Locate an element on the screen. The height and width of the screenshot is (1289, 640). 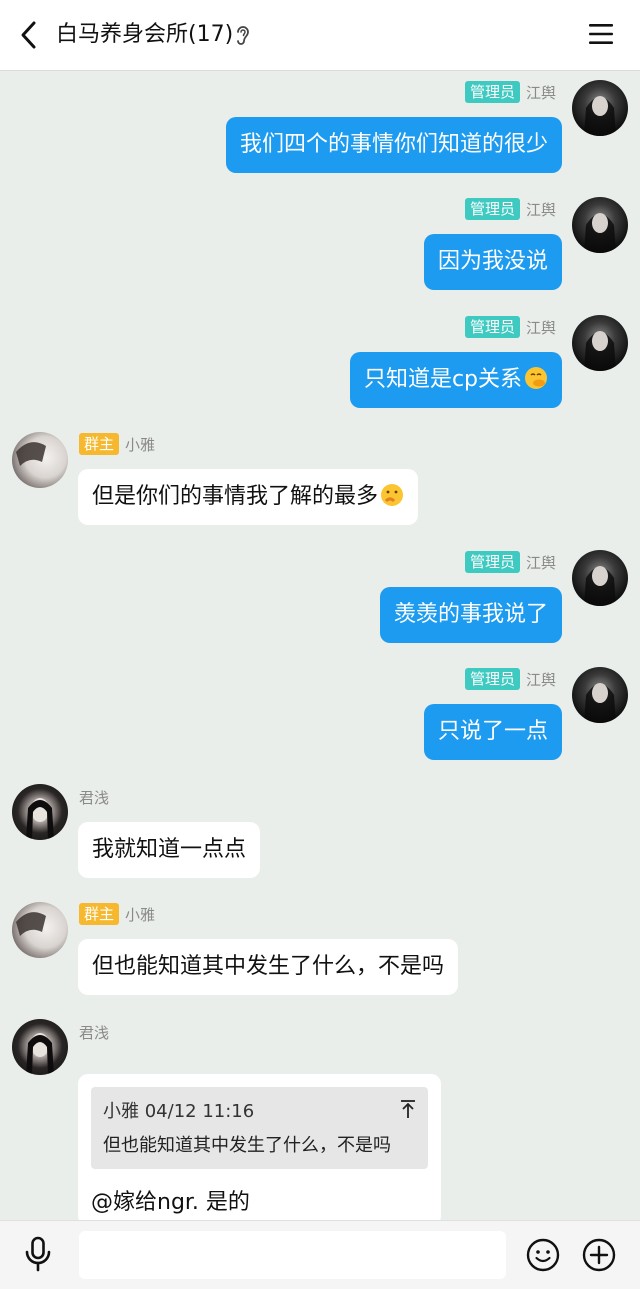
message-bubble: 但是你们的事情我了解的最多 is located at coordinates (248, 497).